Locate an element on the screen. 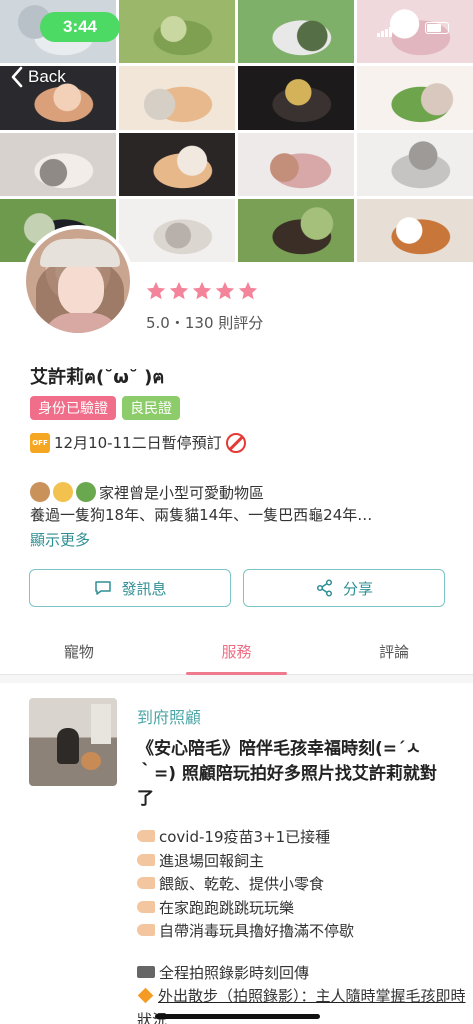  wifi-icon is located at coordinates (409, 27).